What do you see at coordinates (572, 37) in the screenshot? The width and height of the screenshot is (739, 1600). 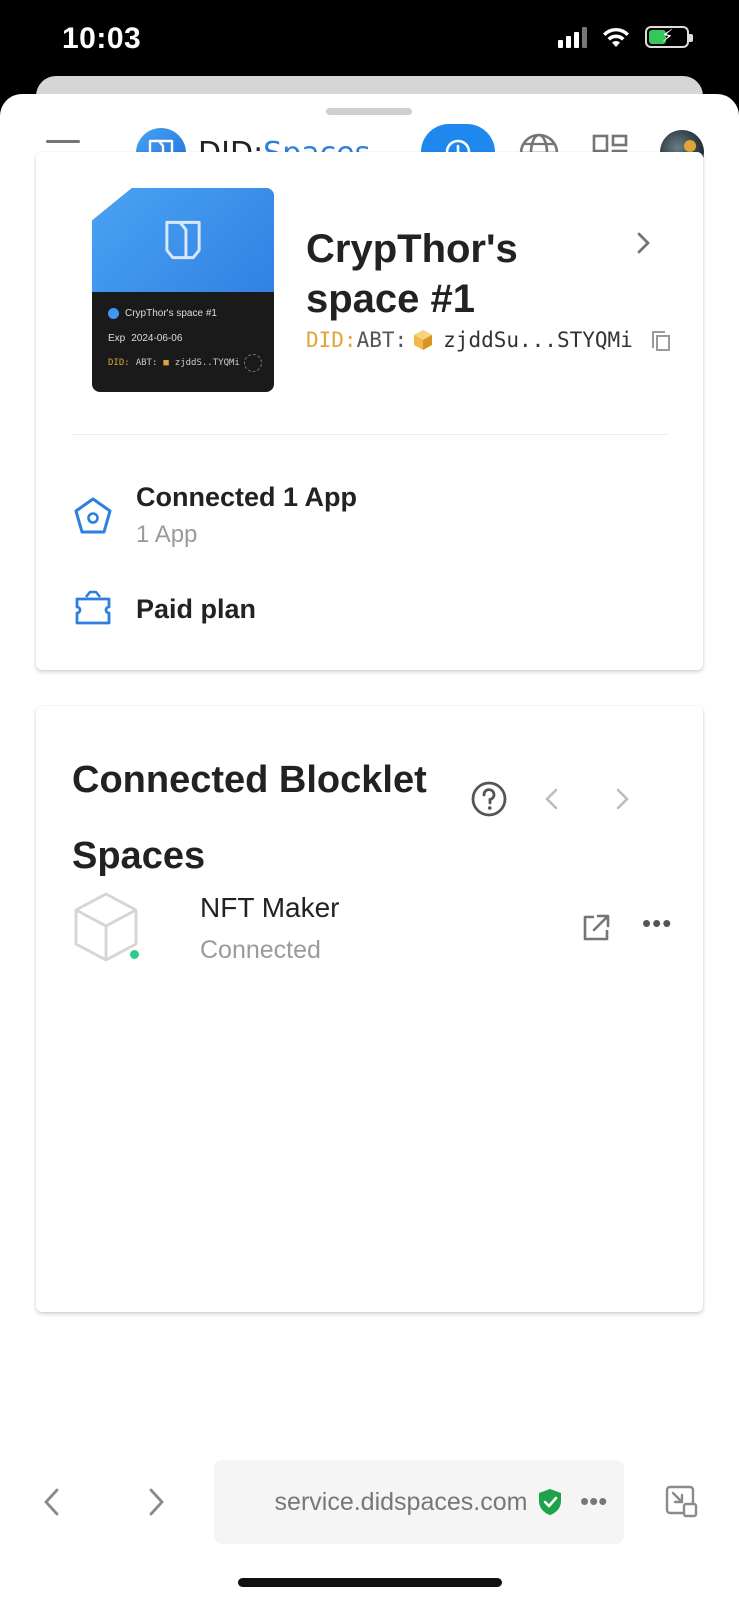 I see `cellular-signal-icon` at bounding box center [572, 37].